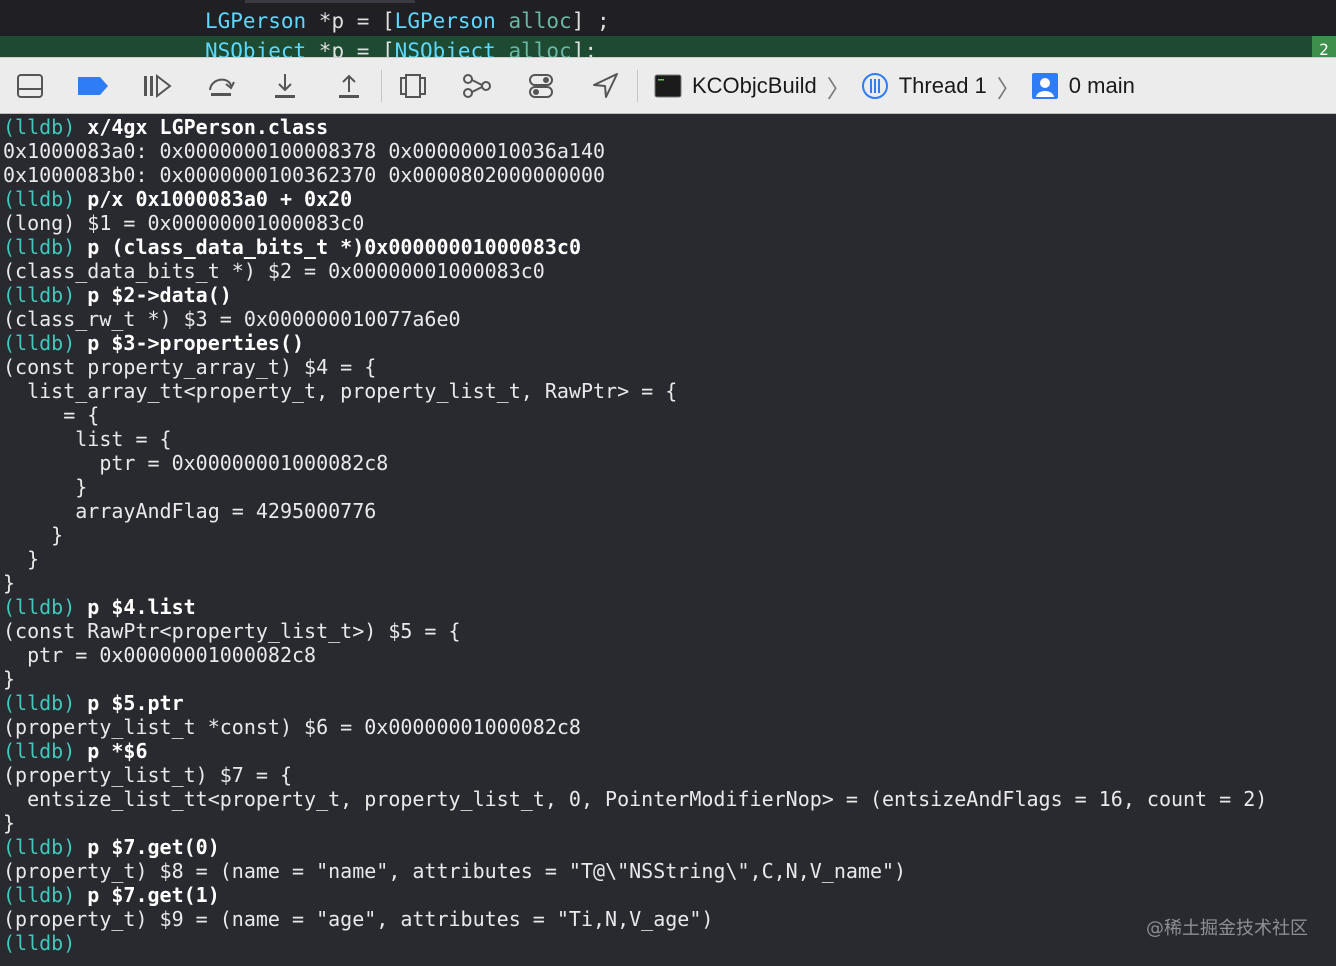 The width and height of the screenshot is (1336, 966). What do you see at coordinates (735, 86) in the screenshot?
I see `breadcrumb-target: KCObjcBuild` at bounding box center [735, 86].